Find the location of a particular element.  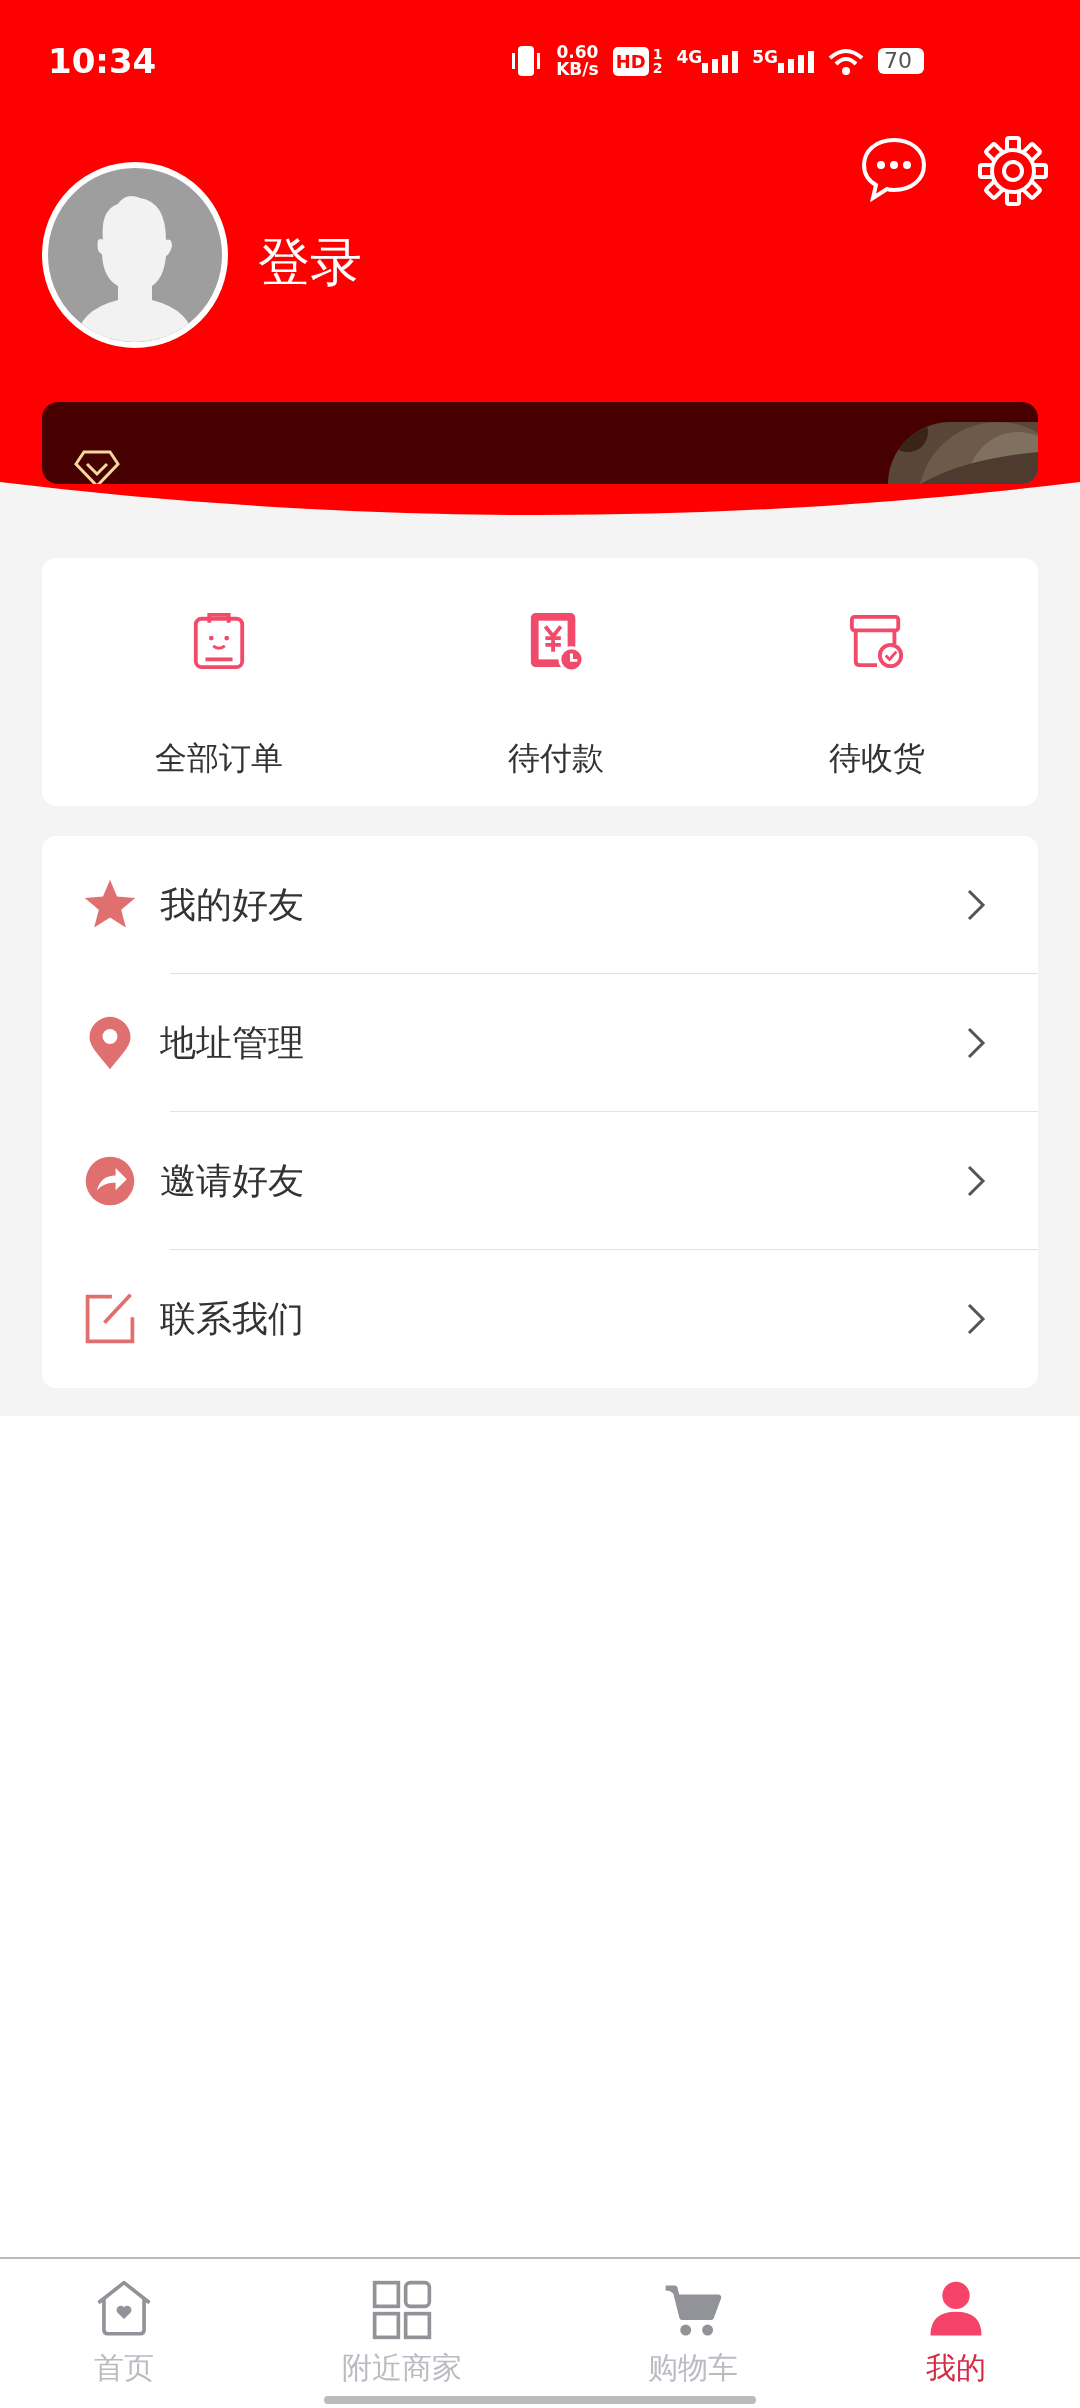

menu-item: 地址管理 is located at coordinates (540, 1043).